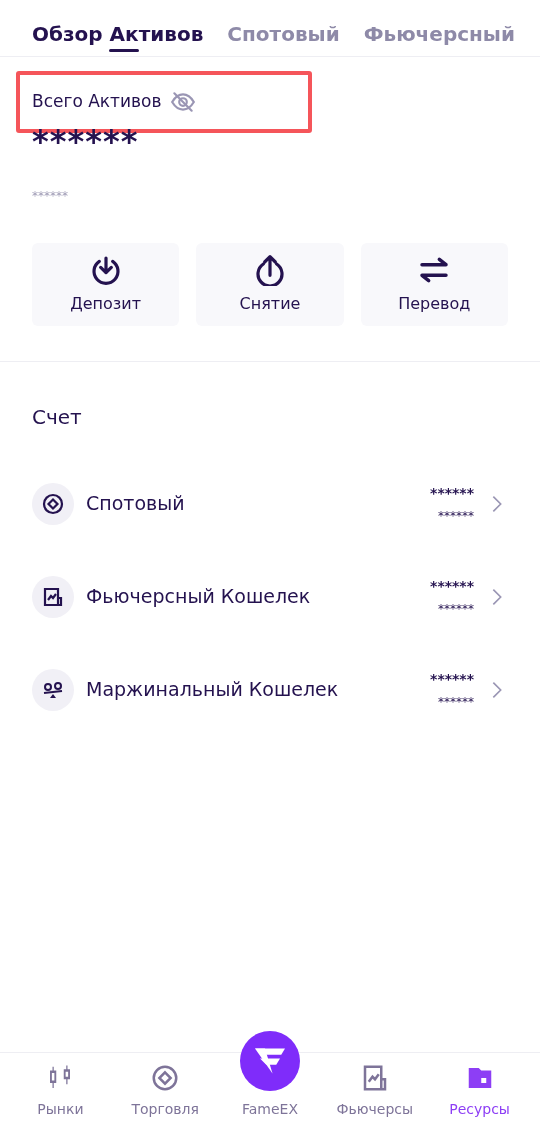  What do you see at coordinates (97, 102) in the screenshot?
I see `total-assets-label: Всего Активов` at bounding box center [97, 102].